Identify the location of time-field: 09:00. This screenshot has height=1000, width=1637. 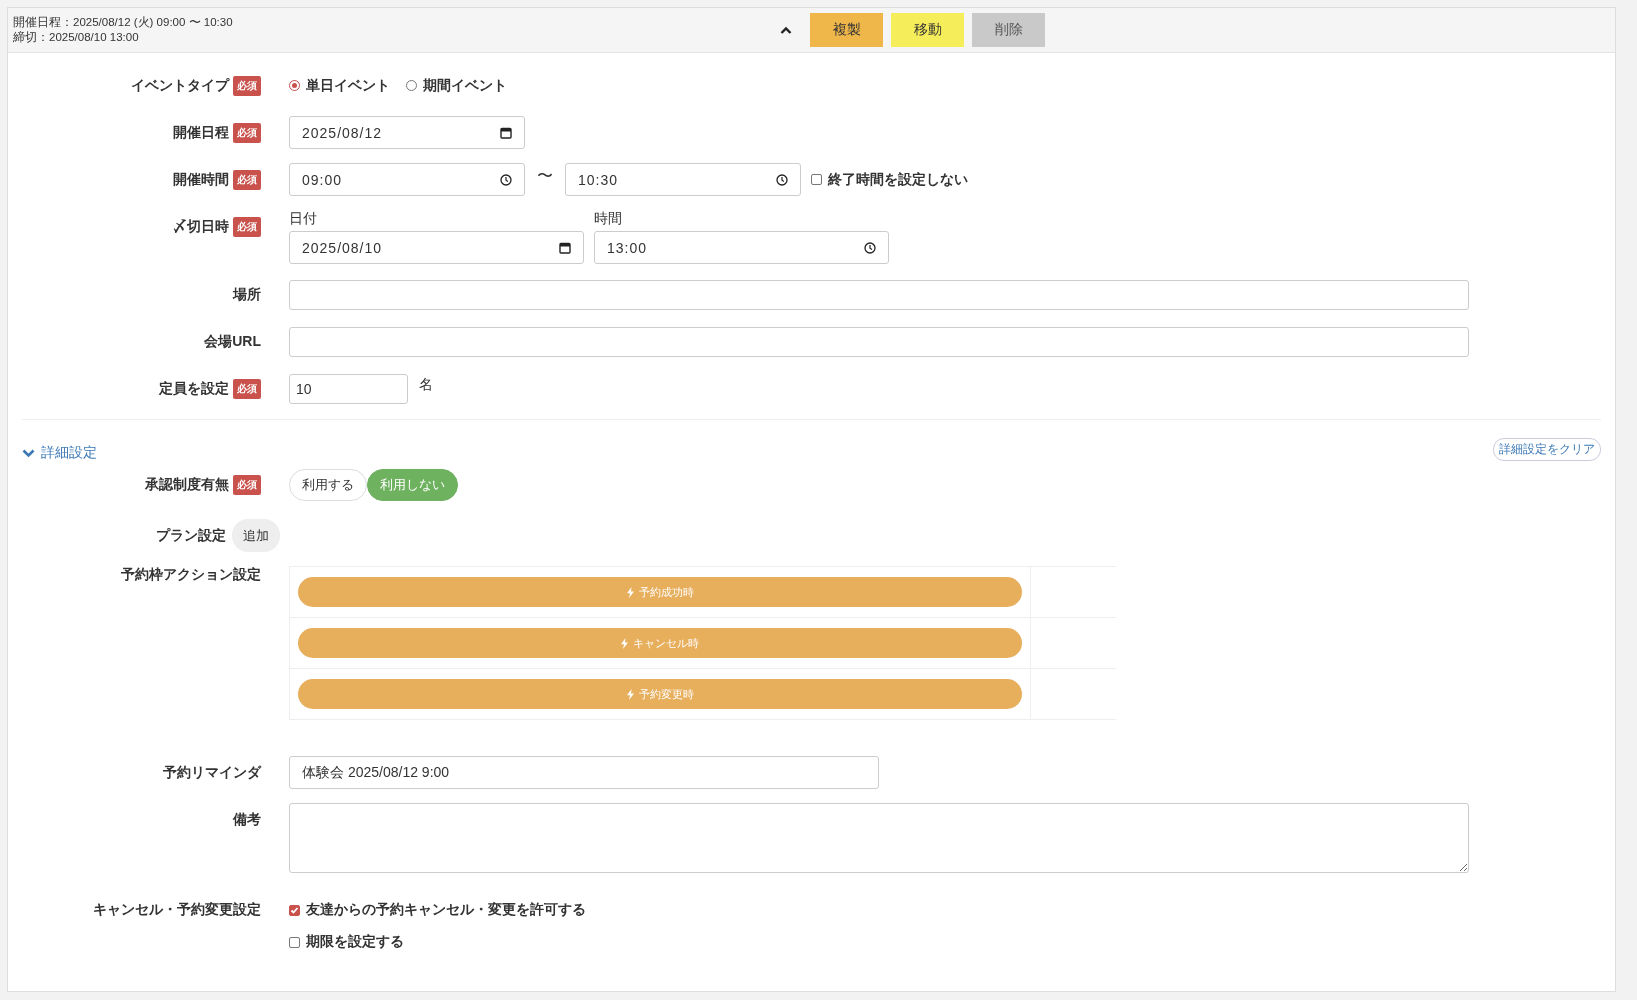
(407, 179).